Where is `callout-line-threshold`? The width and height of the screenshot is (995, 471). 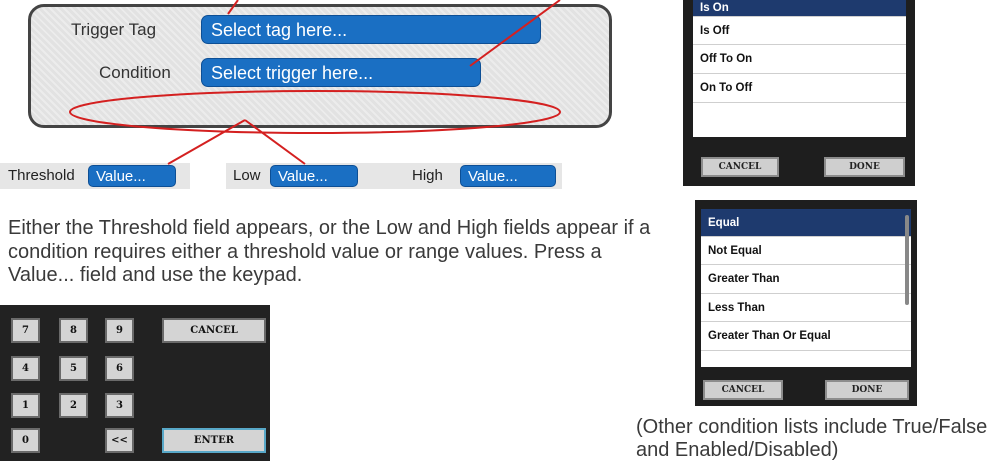
callout-line-threshold is located at coordinates (206, 142).